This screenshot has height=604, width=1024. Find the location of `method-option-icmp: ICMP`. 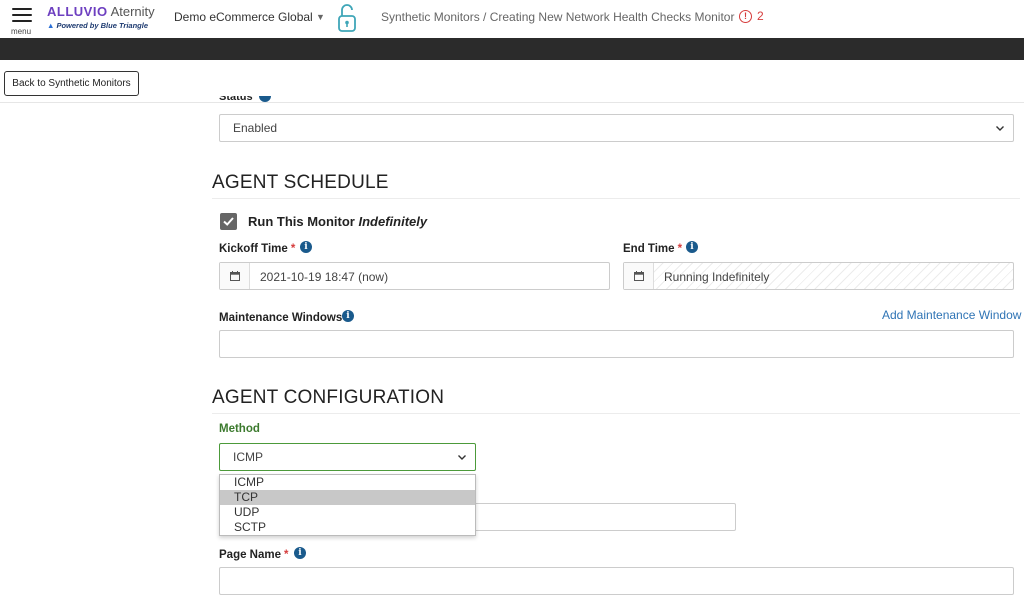

method-option-icmp: ICMP is located at coordinates (347, 482).